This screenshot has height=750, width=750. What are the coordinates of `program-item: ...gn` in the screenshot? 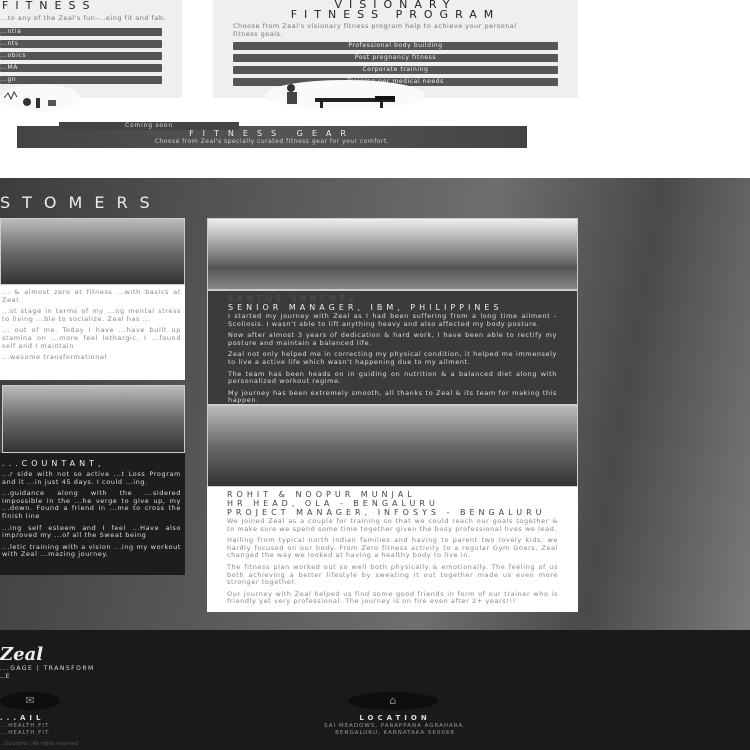 It's located at (81, 80).